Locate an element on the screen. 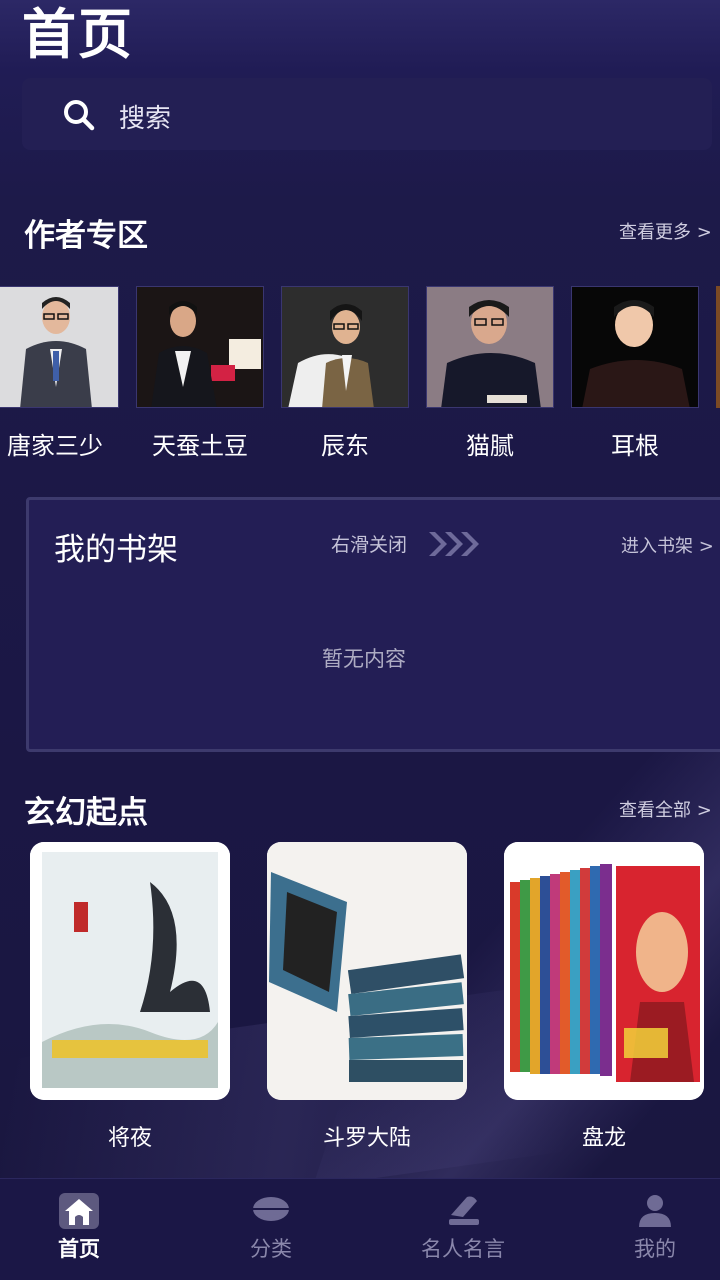 The height and width of the screenshot is (1280, 720). author-card-maoni: 猫腻 is located at coordinates (490, 373).